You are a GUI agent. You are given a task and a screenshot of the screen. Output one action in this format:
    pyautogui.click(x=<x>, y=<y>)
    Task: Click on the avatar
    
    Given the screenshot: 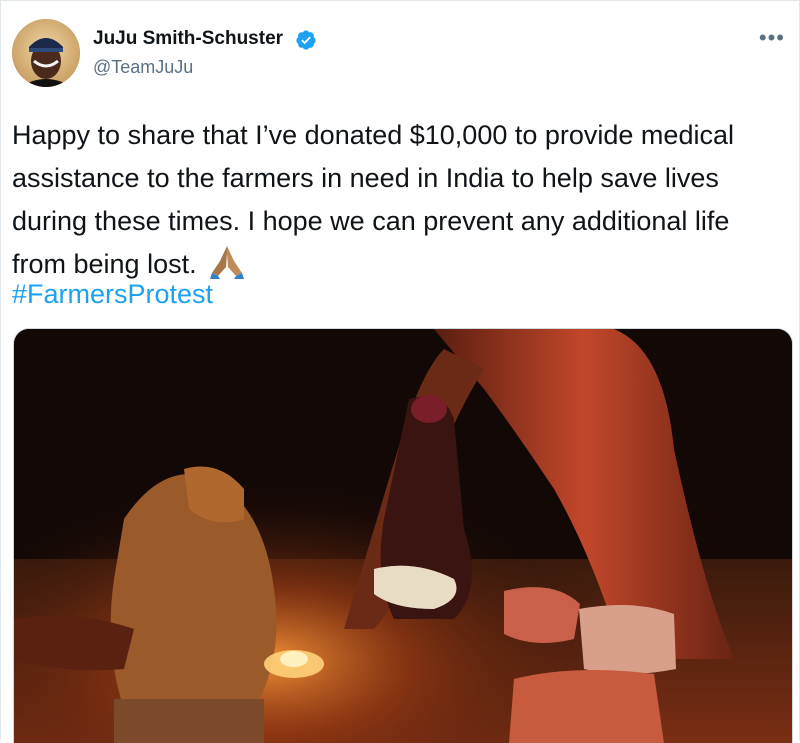 What is the action you would take?
    pyautogui.click(x=46, y=53)
    